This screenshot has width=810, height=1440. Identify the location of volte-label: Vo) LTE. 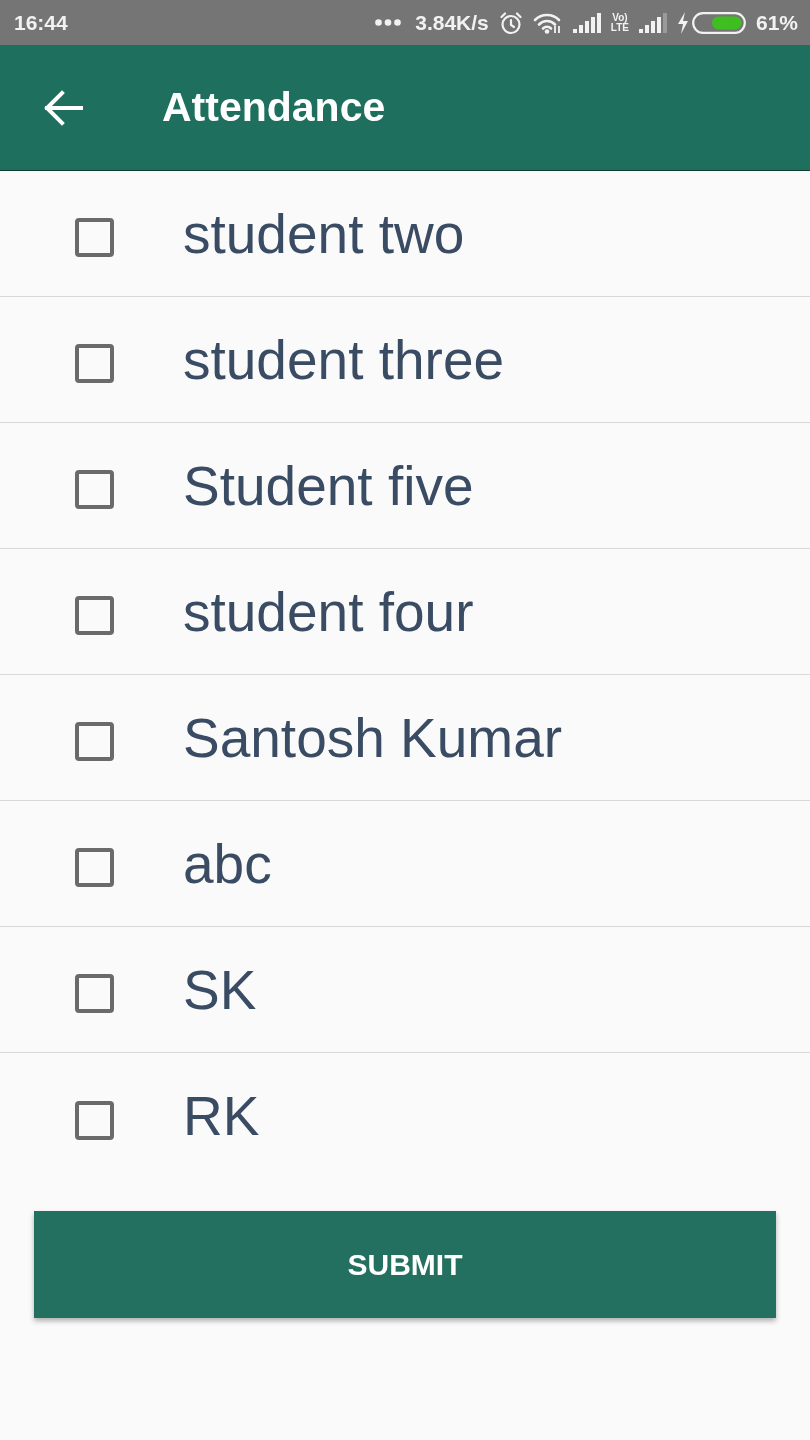
(619, 22).